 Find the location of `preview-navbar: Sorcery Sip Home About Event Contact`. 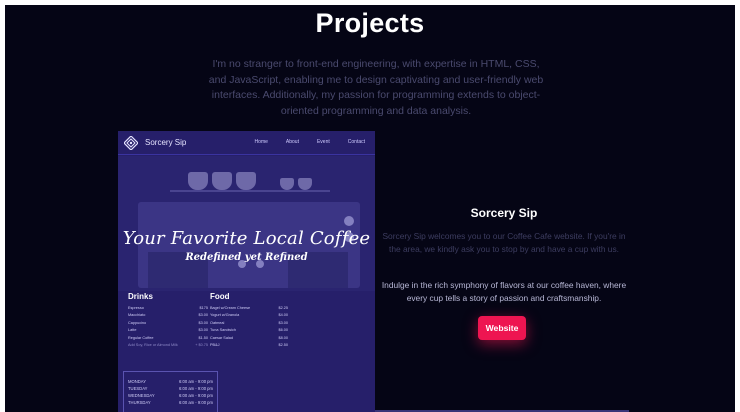

preview-navbar: Sorcery Sip Home About Event Contact is located at coordinates (246, 143).